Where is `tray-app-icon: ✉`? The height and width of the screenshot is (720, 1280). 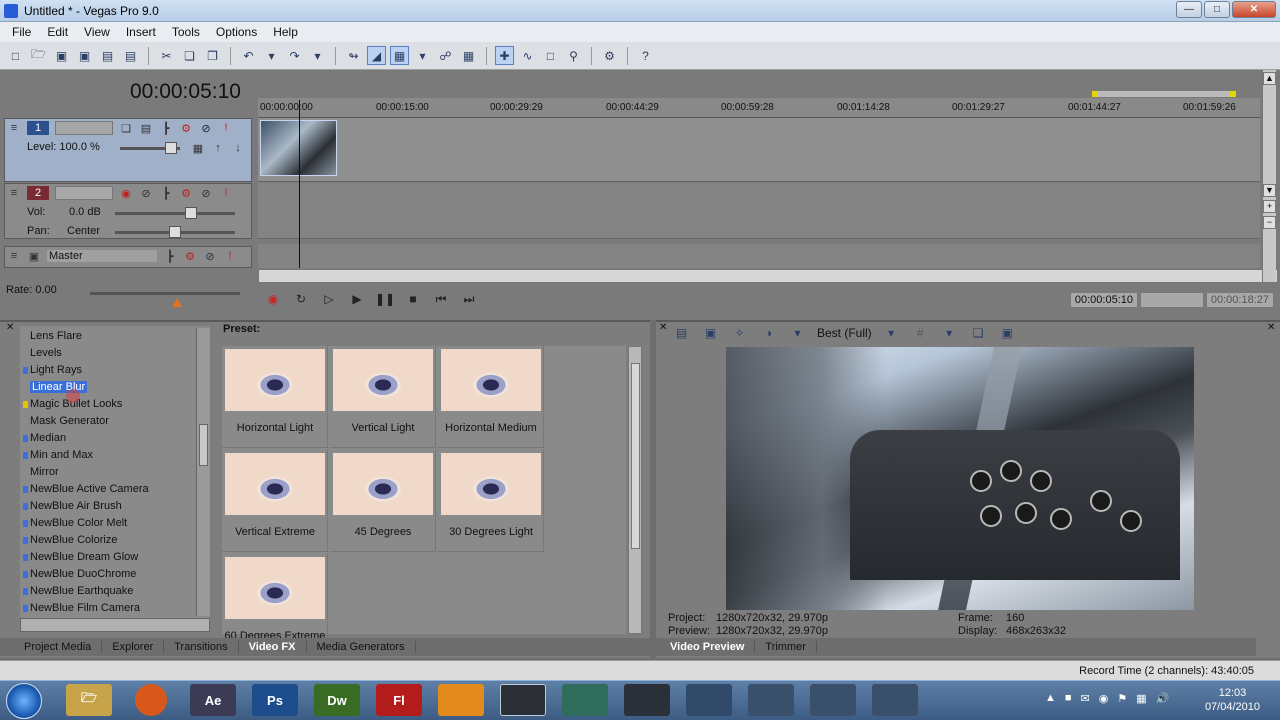 tray-app-icon: ✉ is located at coordinates (1085, 698).